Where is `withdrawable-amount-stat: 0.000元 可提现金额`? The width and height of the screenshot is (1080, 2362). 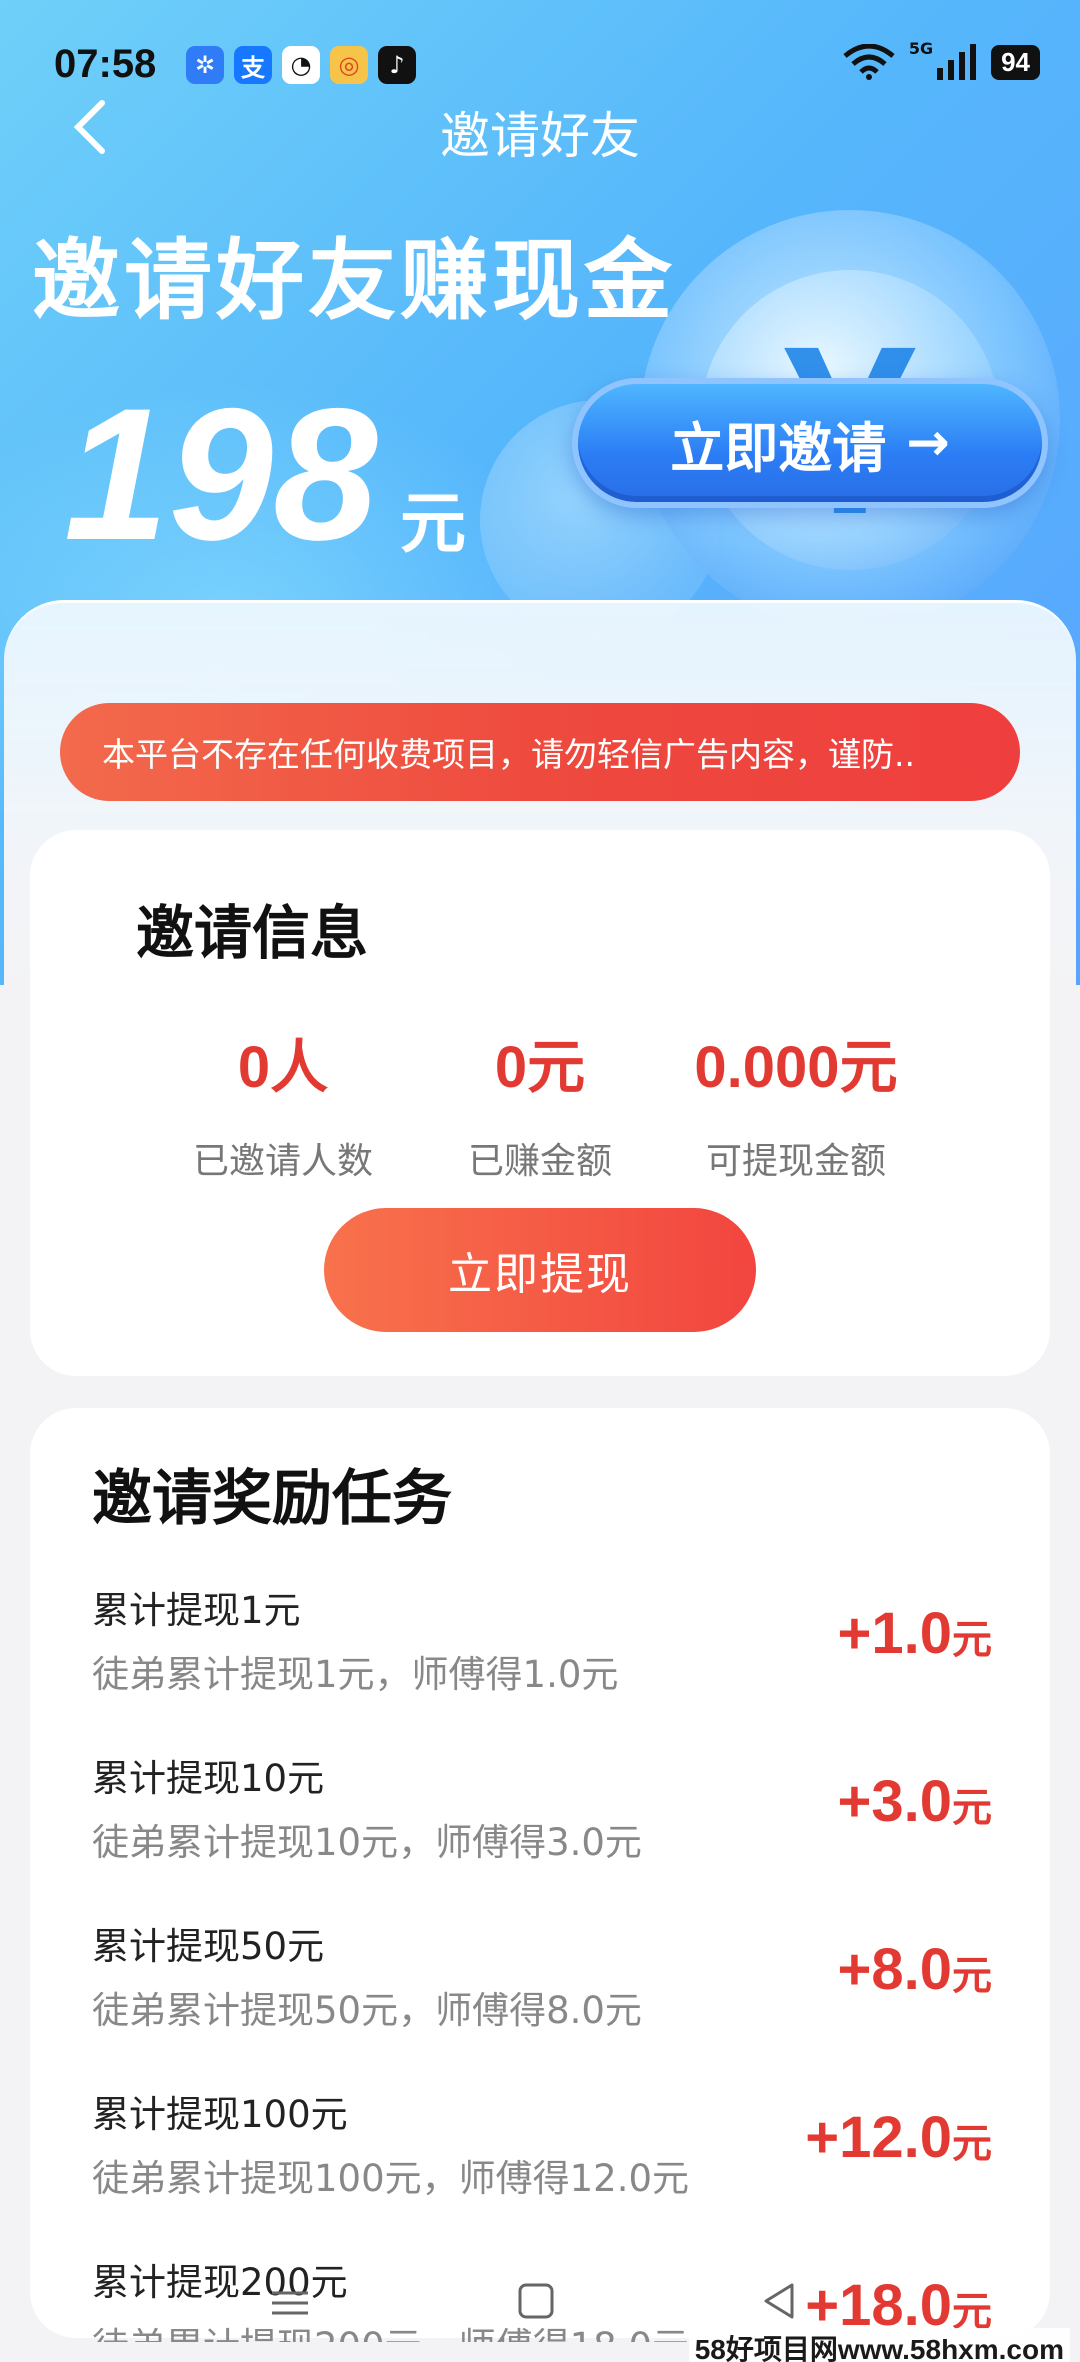
withdrawable-amount-stat: 0.000元 可提现金额 is located at coordinates (796, 1102).